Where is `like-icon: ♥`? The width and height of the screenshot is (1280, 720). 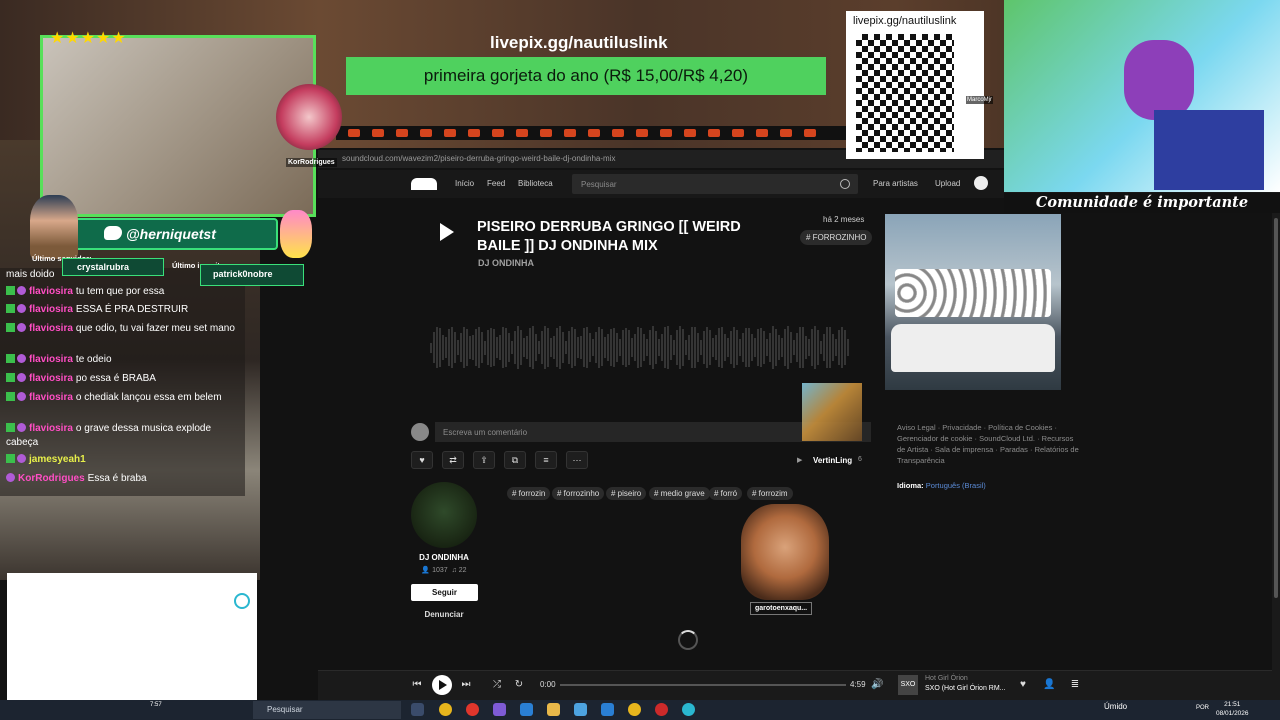 like-icon: ♥ is located at coordinates (1023, 685).